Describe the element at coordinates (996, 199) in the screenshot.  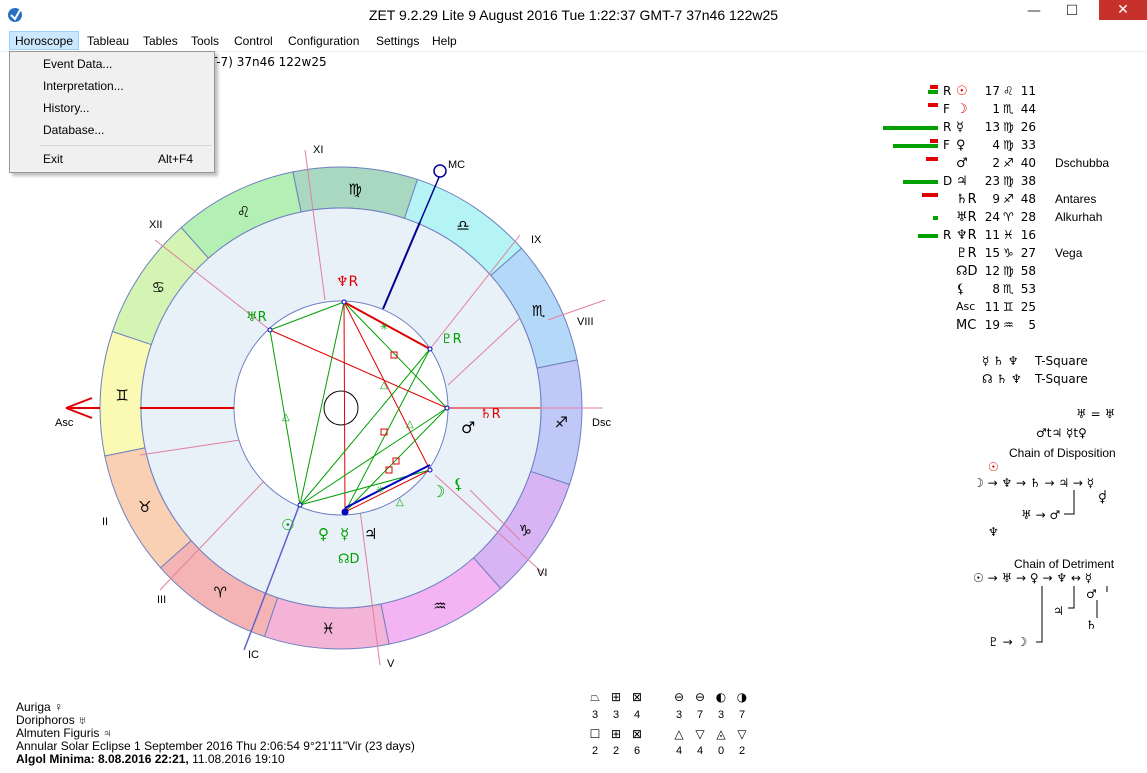
I see `planet-degree: 9` at that location.